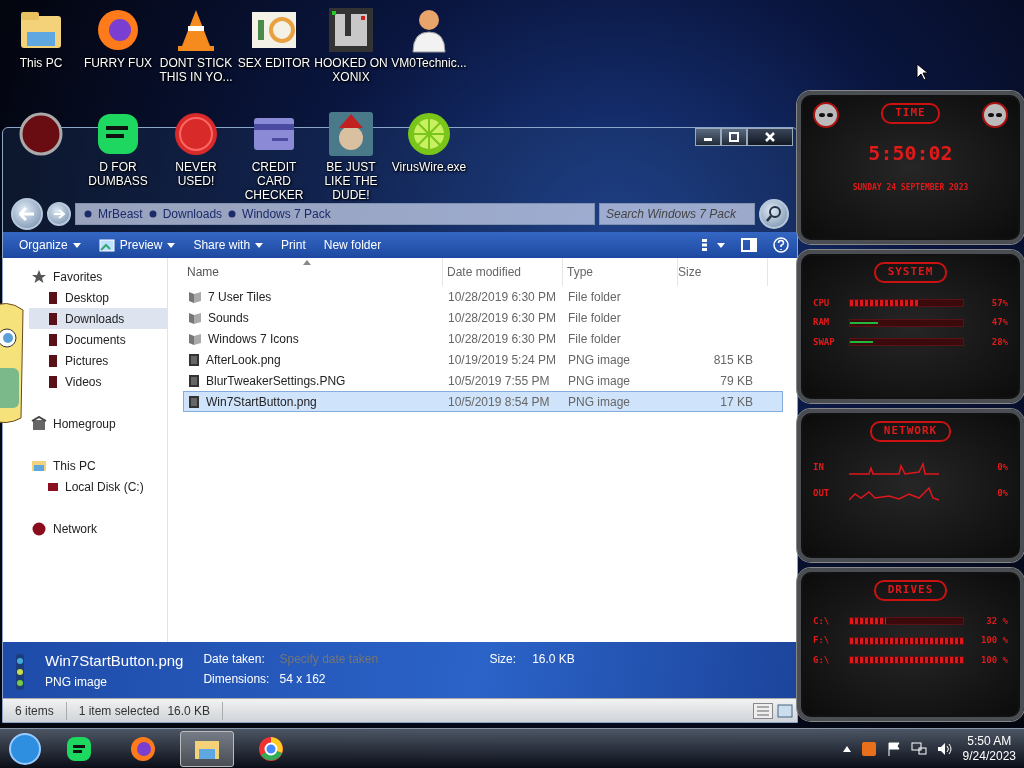  What do you see at coordinates (483, 338) in the screenshot?
I see `file-row: Windows 7 Icons 10/28/2019 6:30 PM File folder` at bounding box center [483, 338].